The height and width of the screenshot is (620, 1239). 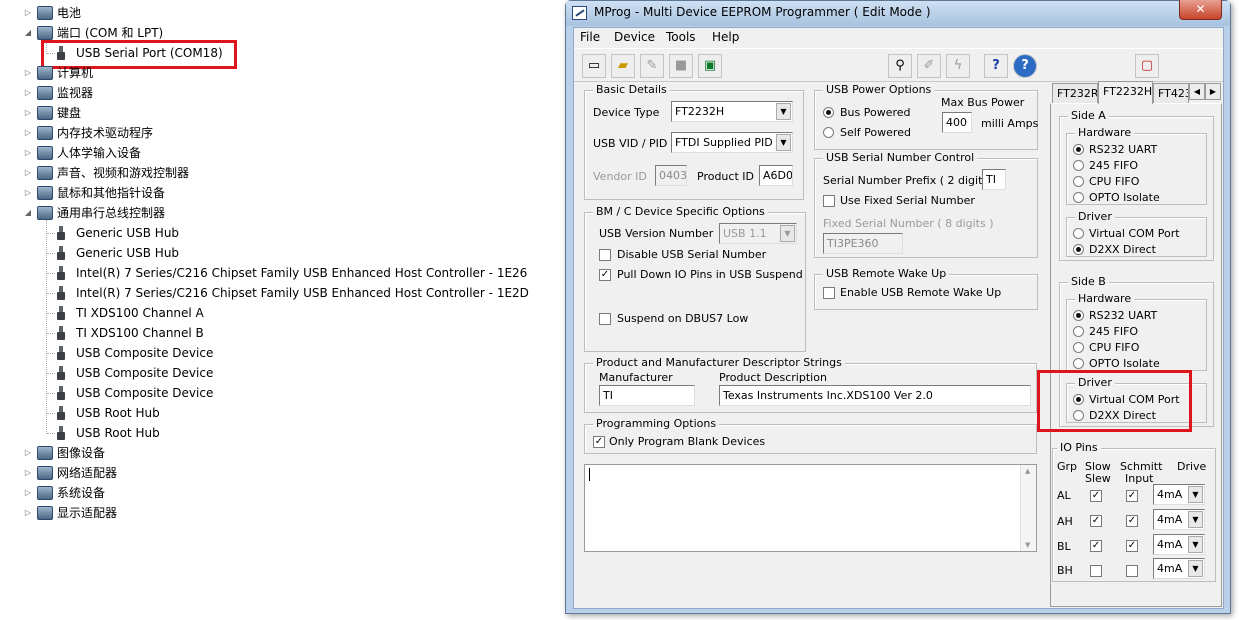 What do you see at coordinates (605, 319) in the screenshot?
I see `suspend-checkbox` at bounding box center [605, 319].